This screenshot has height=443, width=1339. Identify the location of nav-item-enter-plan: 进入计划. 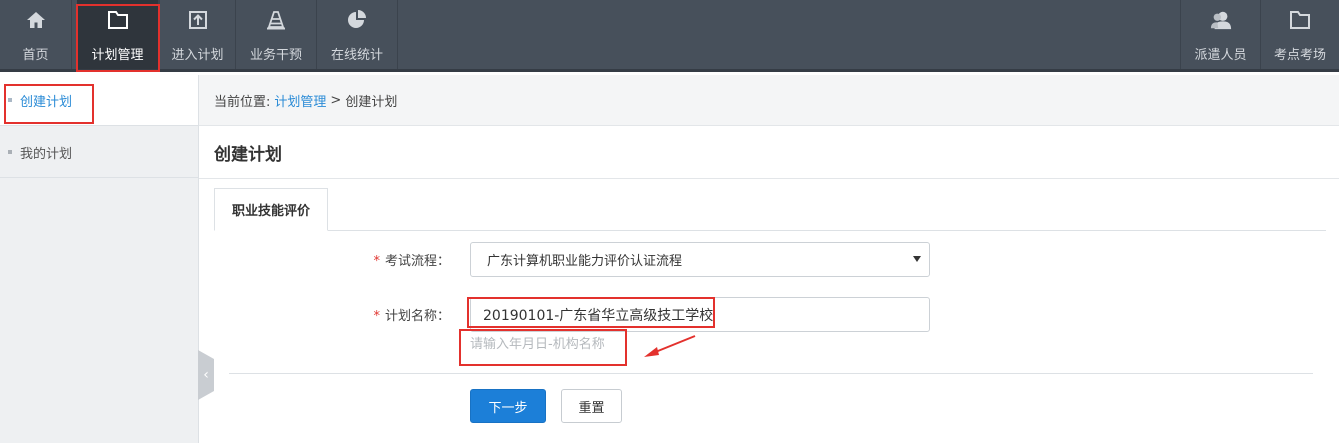
(197, 36).